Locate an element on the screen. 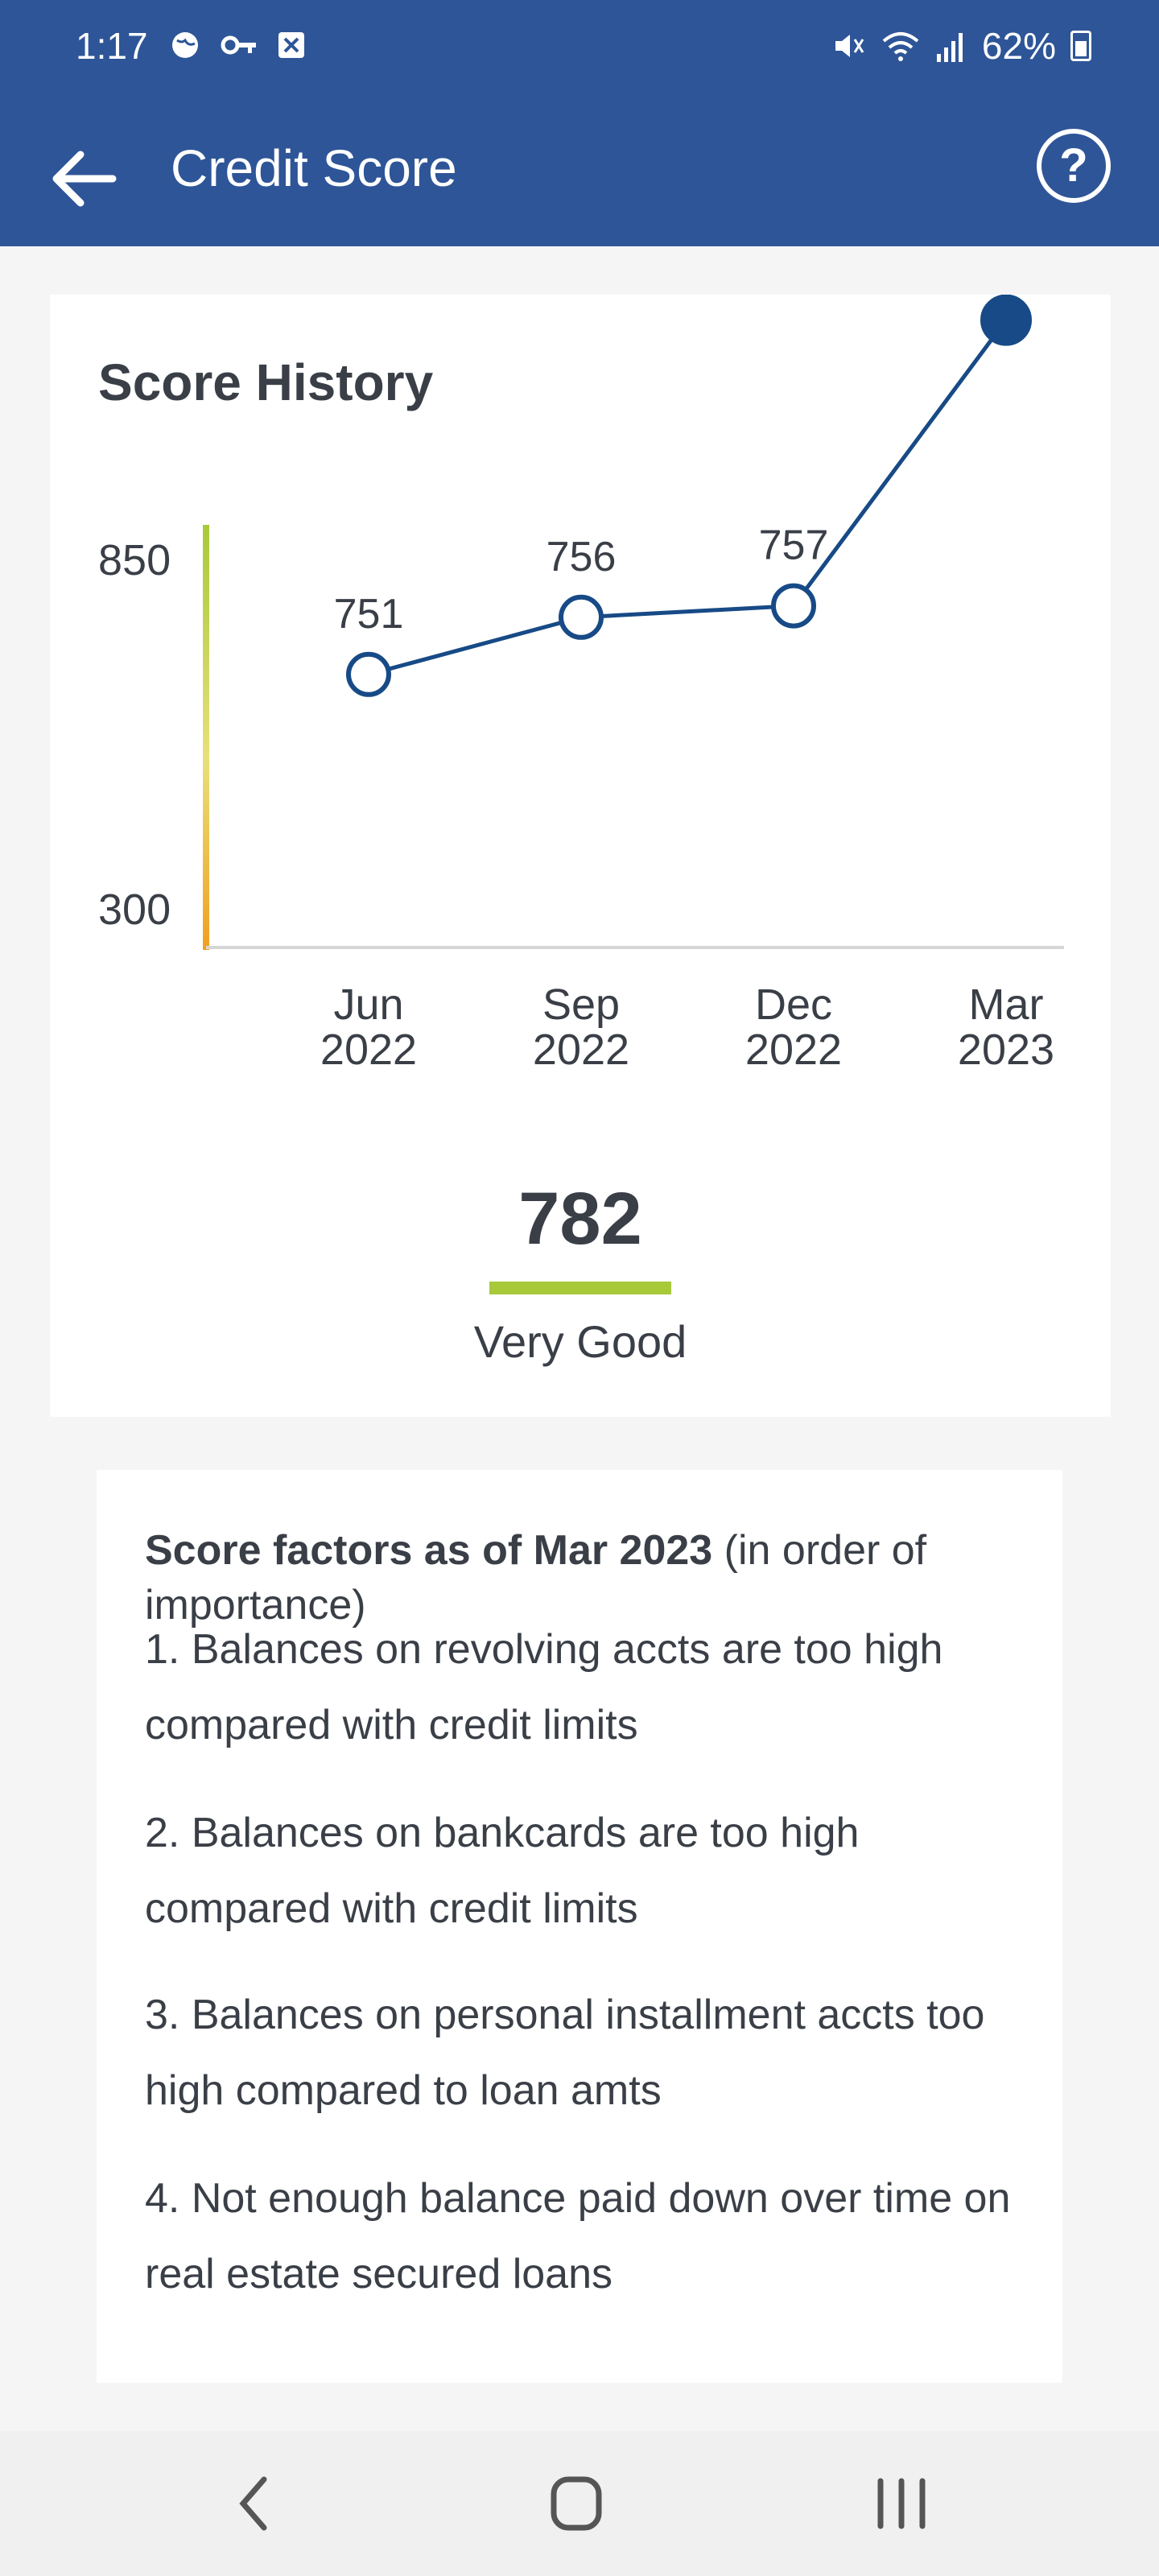 The height and width of the screenshot is (2576, 1159). mute-icon is located at coordinates (849, 46).